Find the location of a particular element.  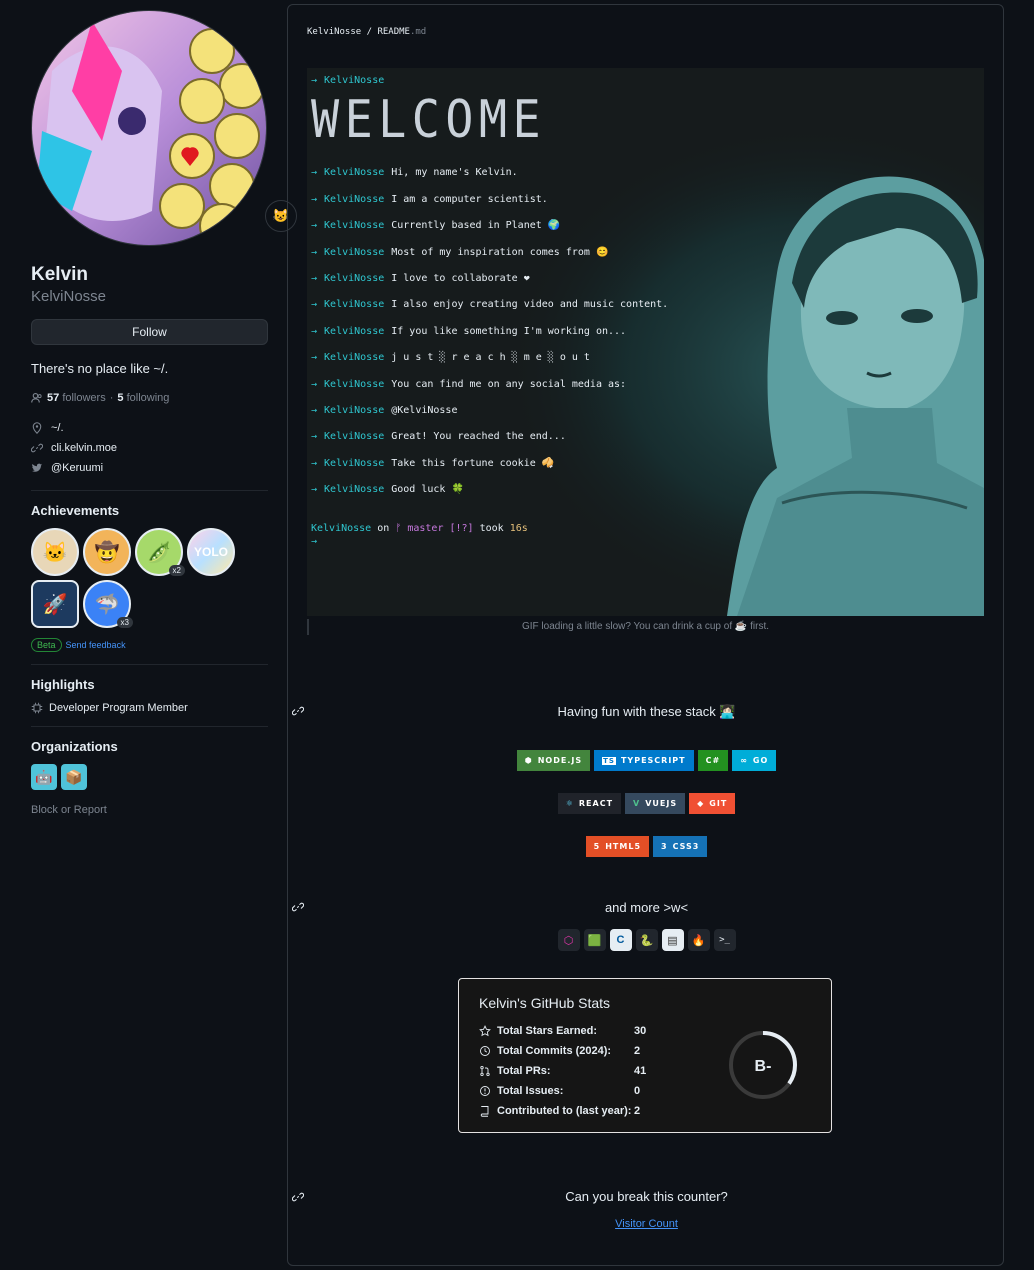

avatar-image is located at coordinates (149, 128).